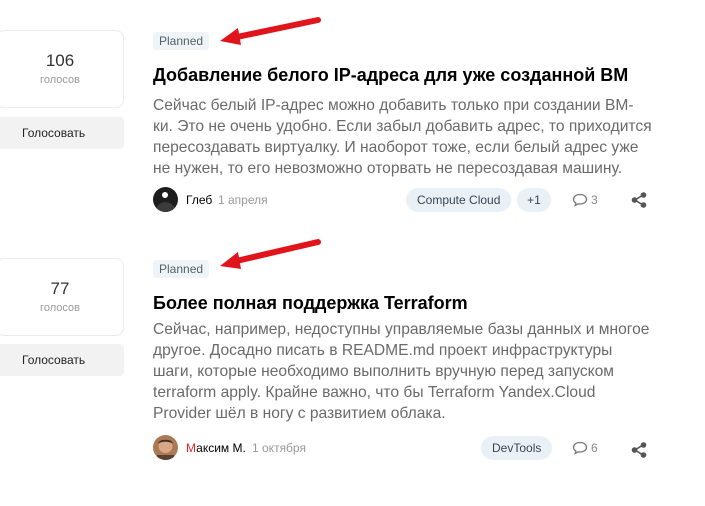 This screenshot has height=506, width=705. Describe the element at coordinates (534, 200) in the screenshot. I see `more-tags-button: +1` at that location.